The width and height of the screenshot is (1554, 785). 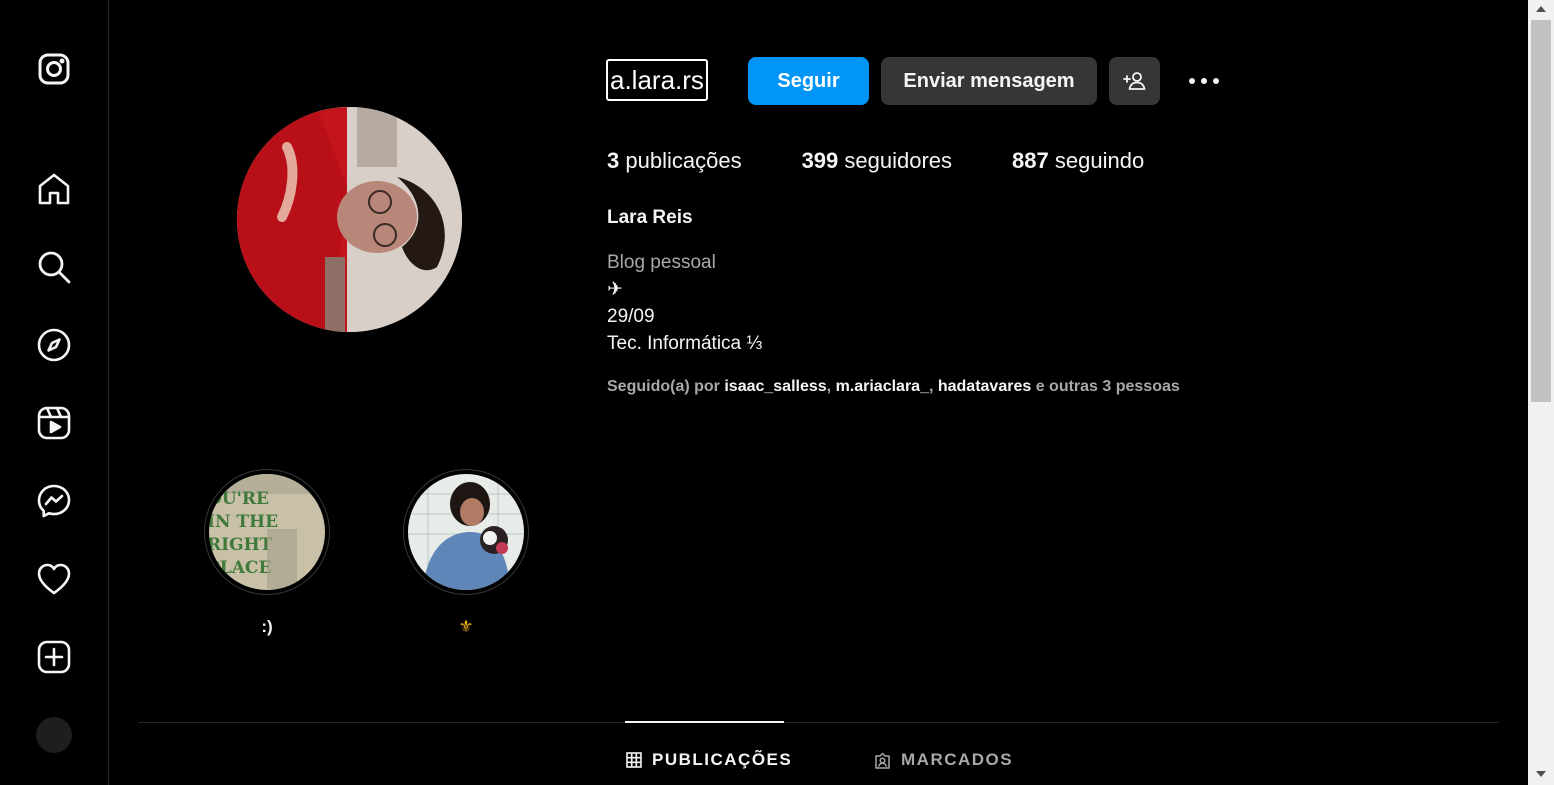 I want to click on highlight-ring, so click(x=466, y=532).